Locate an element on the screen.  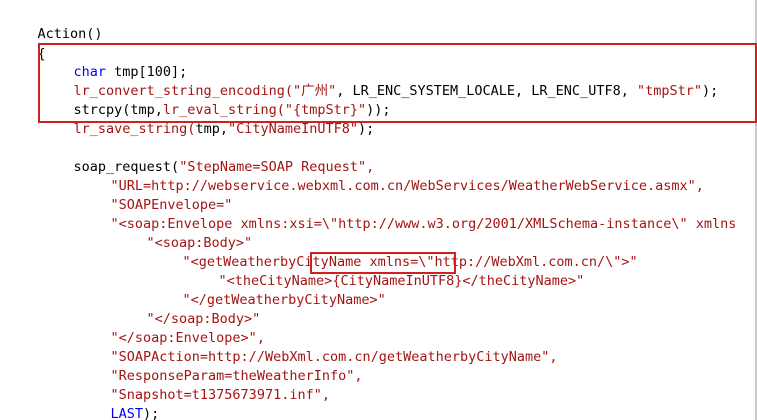
code-line-last: LAST); is located at coordinates (119, 403).